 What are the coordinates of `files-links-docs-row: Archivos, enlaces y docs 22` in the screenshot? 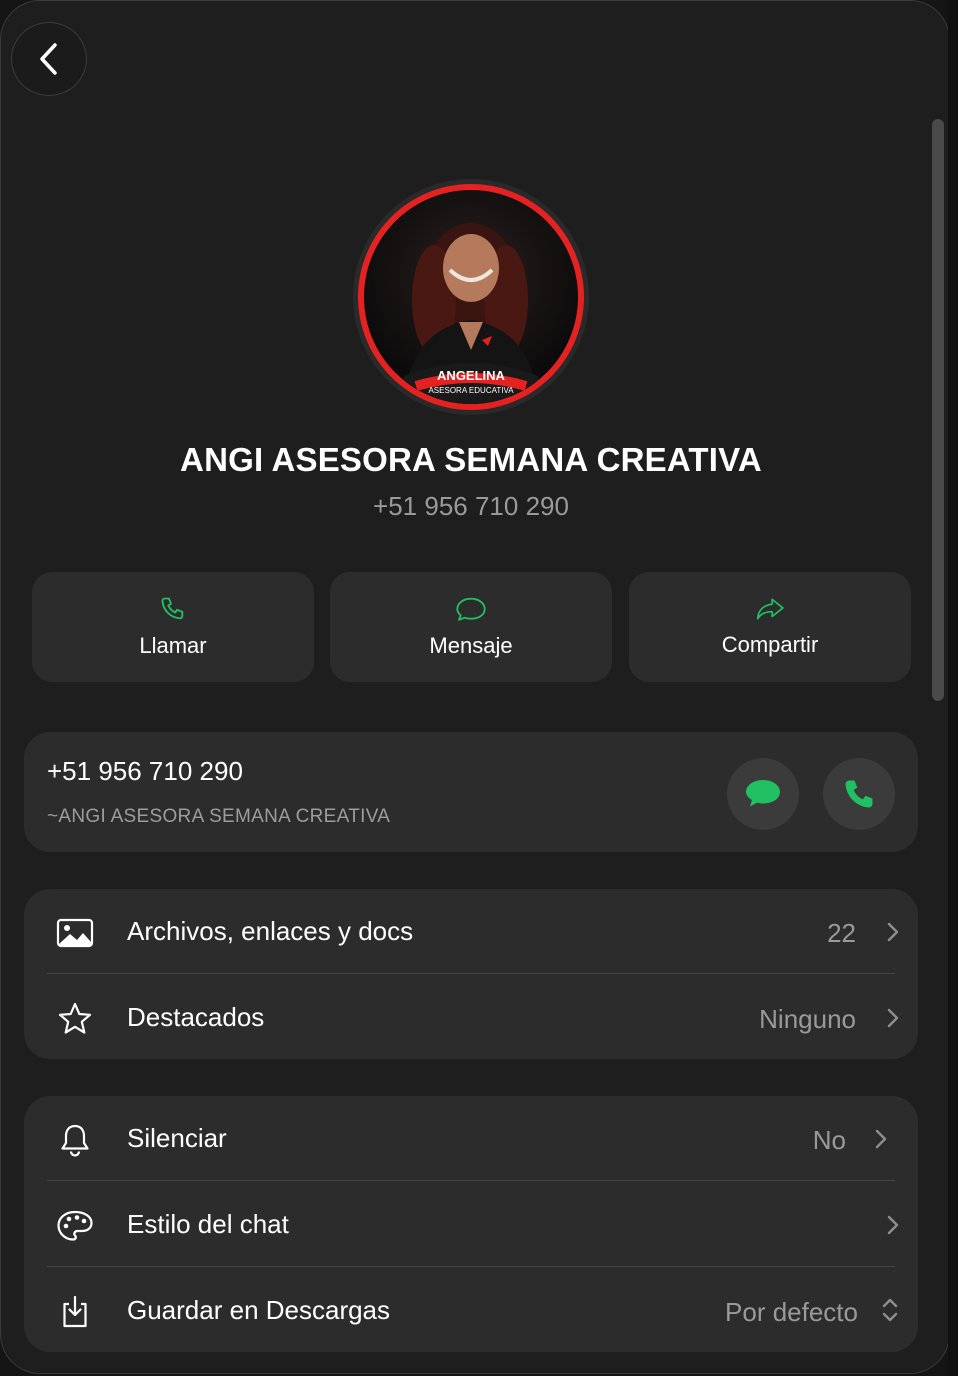 It's located at (471, 932).